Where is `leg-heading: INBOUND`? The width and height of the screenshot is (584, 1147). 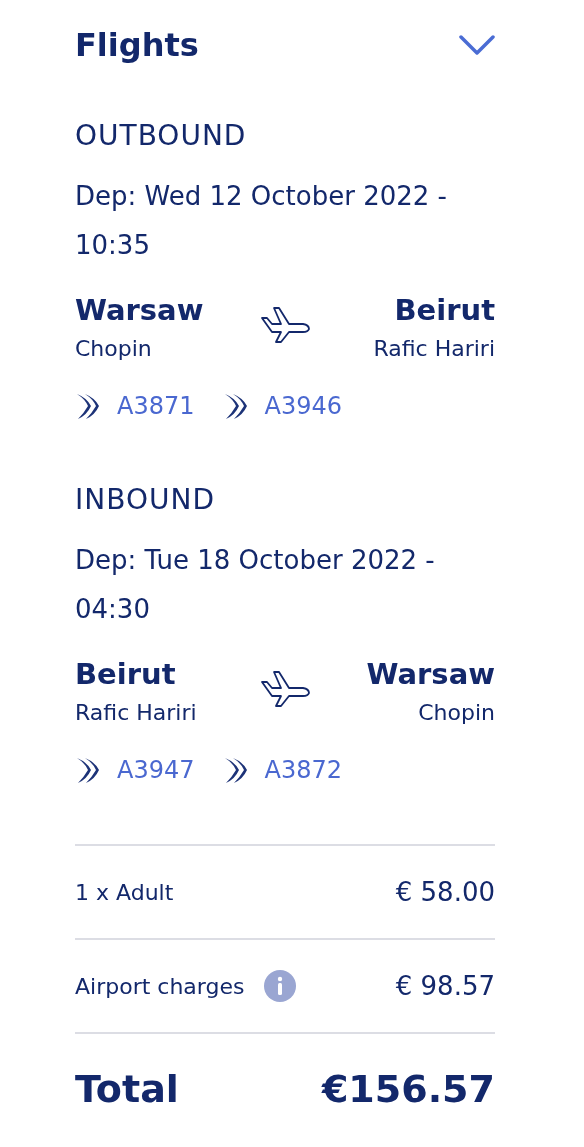 leg-heading: INBOUND is located at coordinates (145, 500).